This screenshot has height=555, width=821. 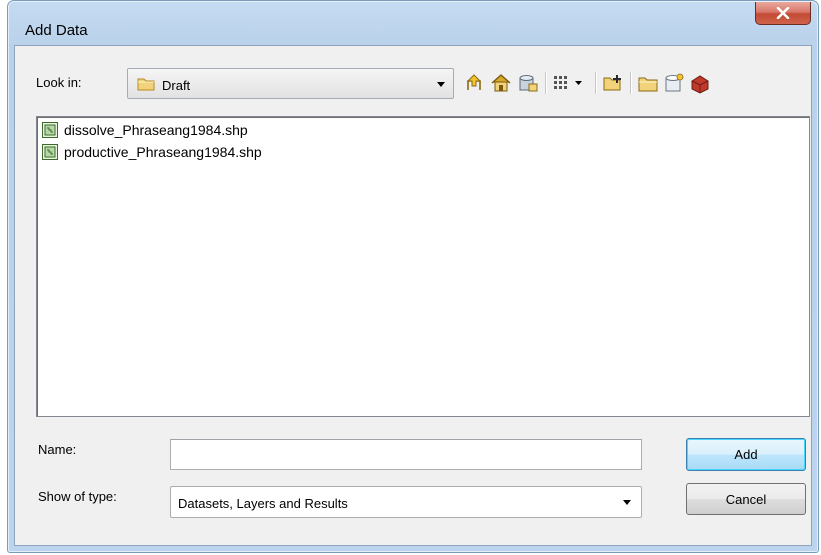 What do you see at coordinates (406, 502) in the screenshot?
I see `show-of-type-dropdown: Datasets, Layers and Results` at bounding box center [406, 502].